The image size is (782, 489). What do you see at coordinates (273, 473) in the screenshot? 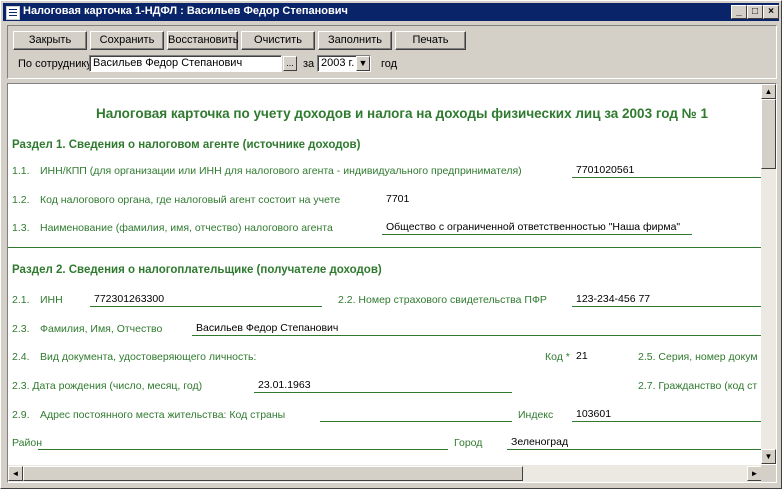
I see `horizontal-scroll-thumb` at bounding box center [273, 473].